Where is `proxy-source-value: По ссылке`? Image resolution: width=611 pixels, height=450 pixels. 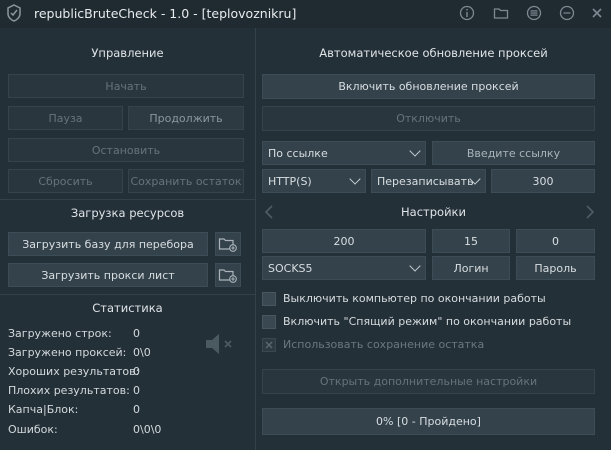
proxy-source-value: По ссылке is located at coordinates (298, 153).